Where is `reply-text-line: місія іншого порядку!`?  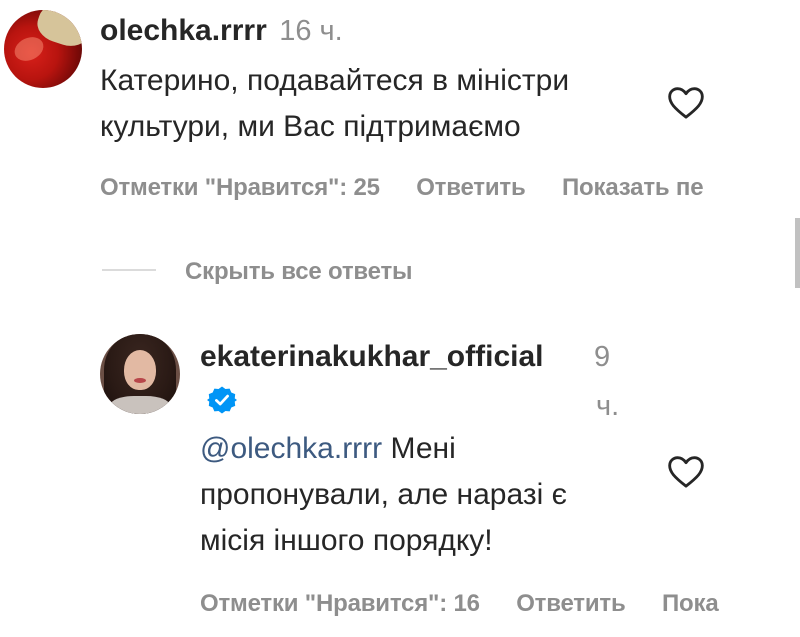
reply-text-line: місія іншого порядку! is located at coordinates (346, 540).